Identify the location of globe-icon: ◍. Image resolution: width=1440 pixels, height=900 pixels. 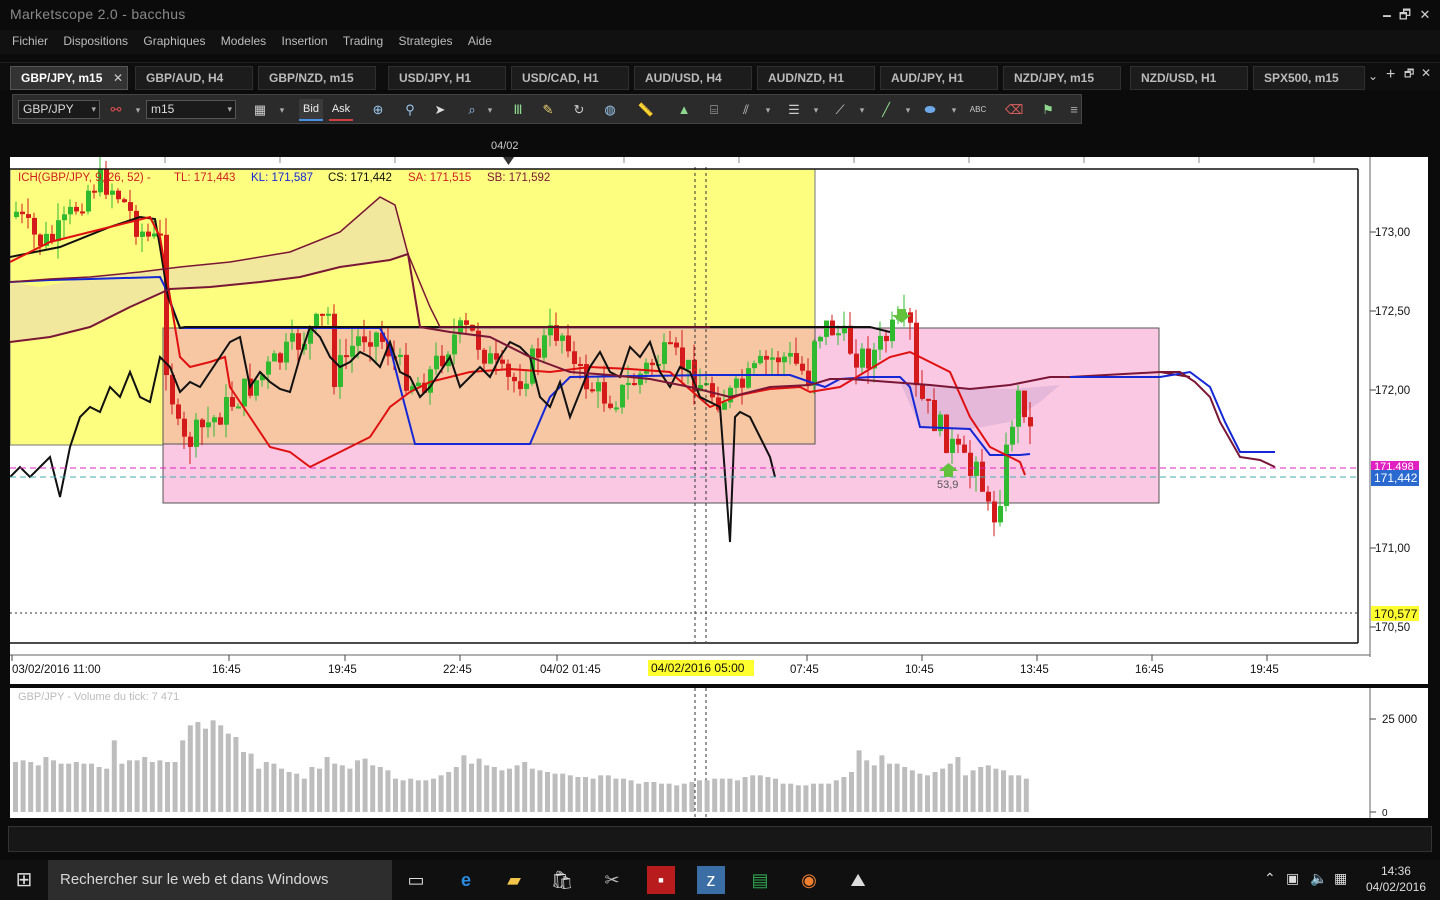
(610, 110).